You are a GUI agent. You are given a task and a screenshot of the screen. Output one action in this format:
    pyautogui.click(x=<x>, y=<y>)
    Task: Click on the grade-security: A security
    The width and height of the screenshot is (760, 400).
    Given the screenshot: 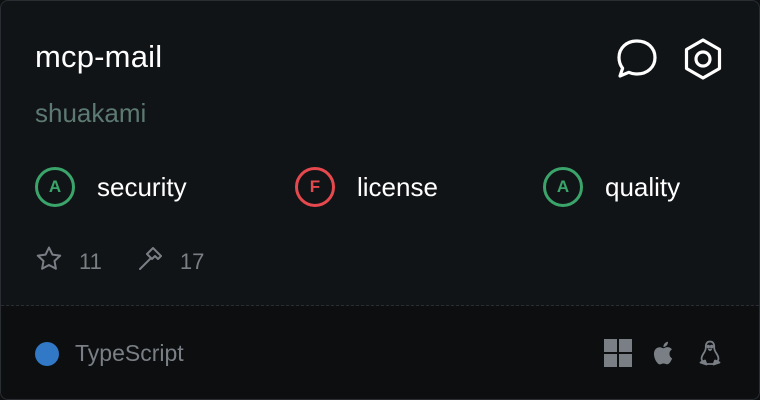 What is the action you would take?
    pyautogui.click(x=111, y=187)
    